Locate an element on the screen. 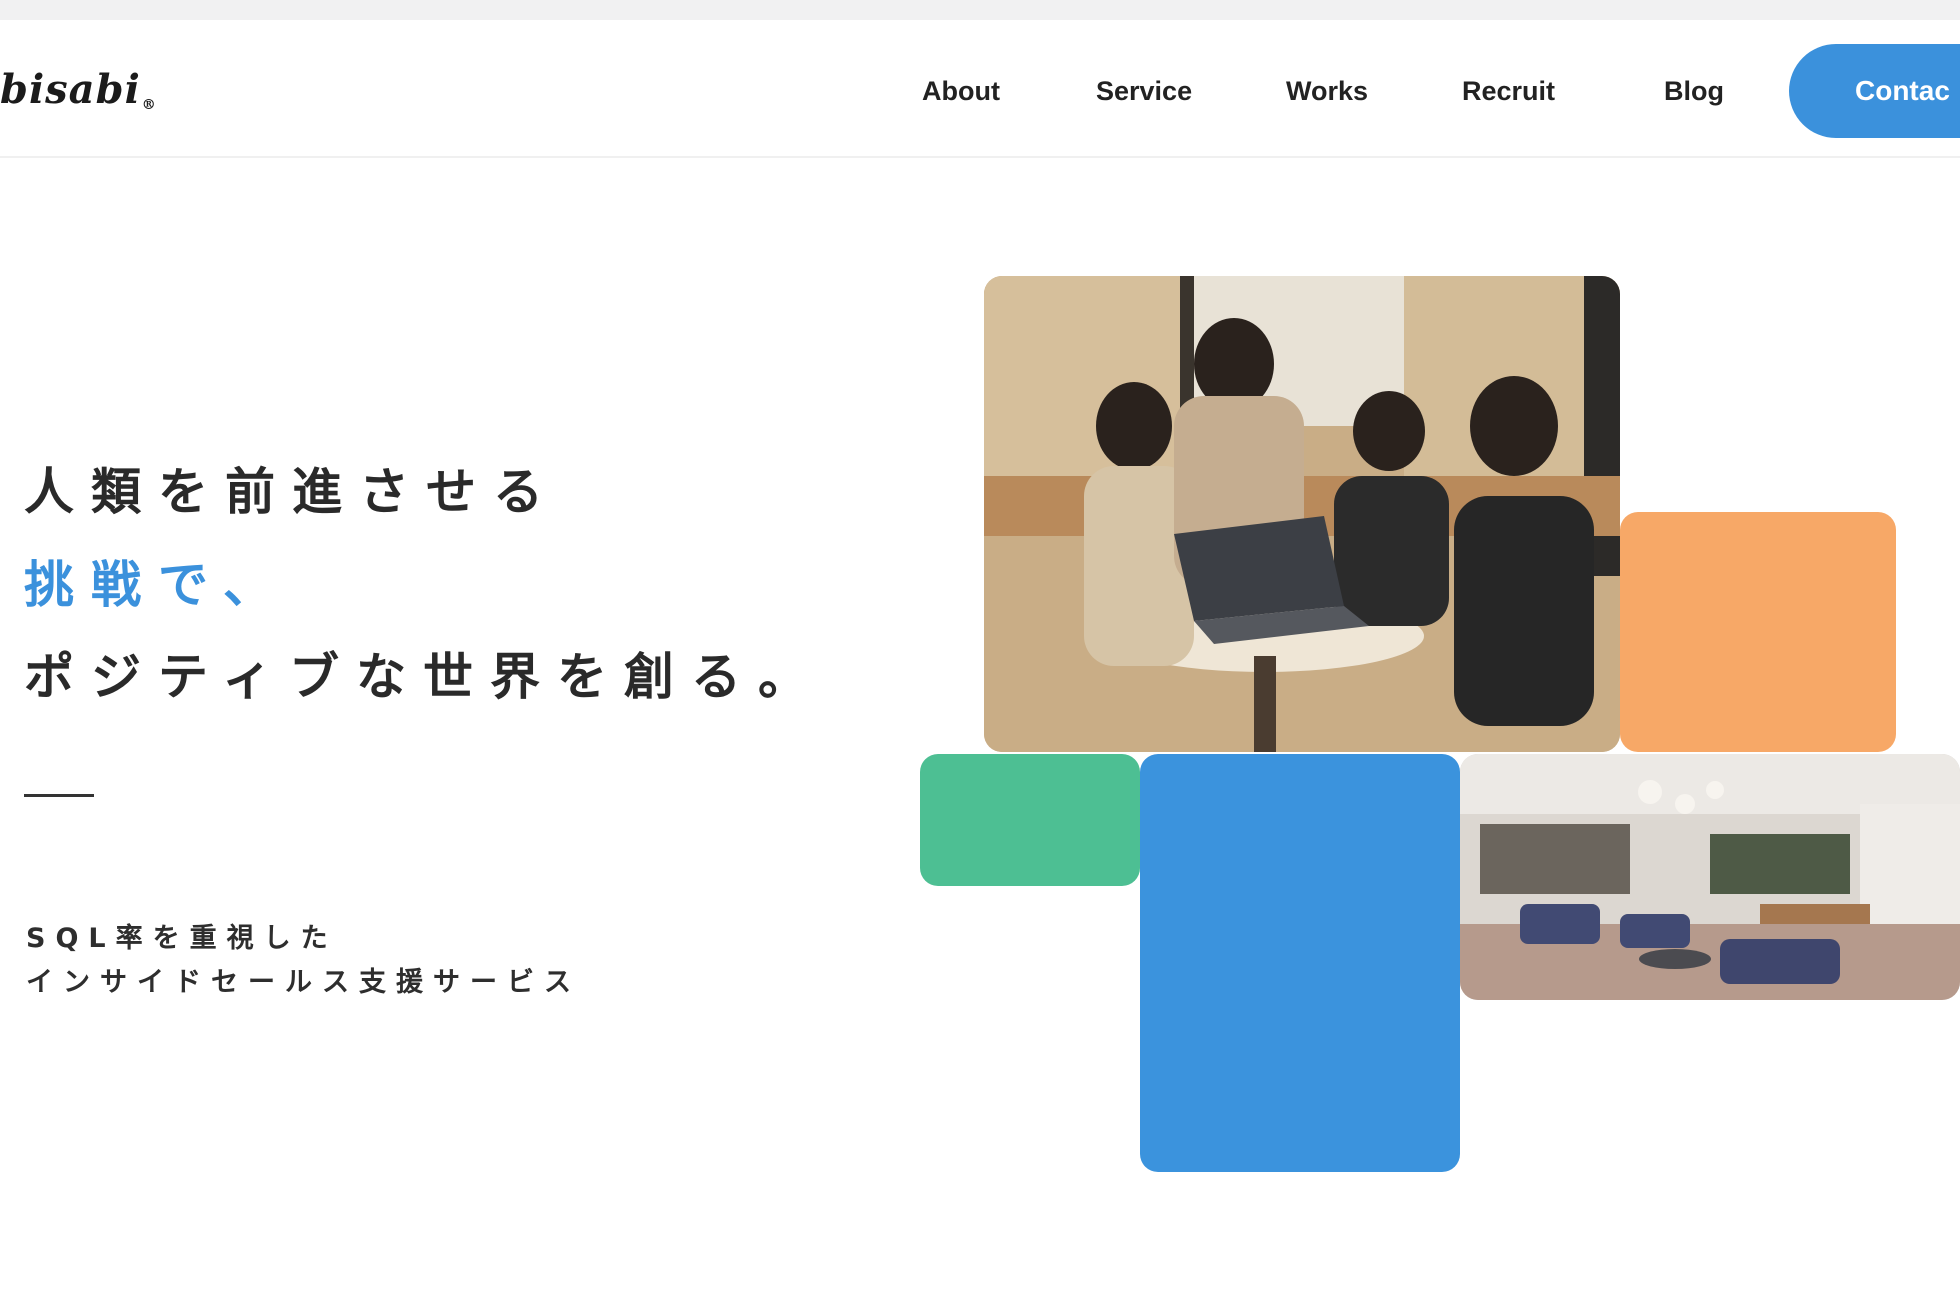  service-tagline-2: インサイドセールス支援サービス is located at coordinates (303, 982).